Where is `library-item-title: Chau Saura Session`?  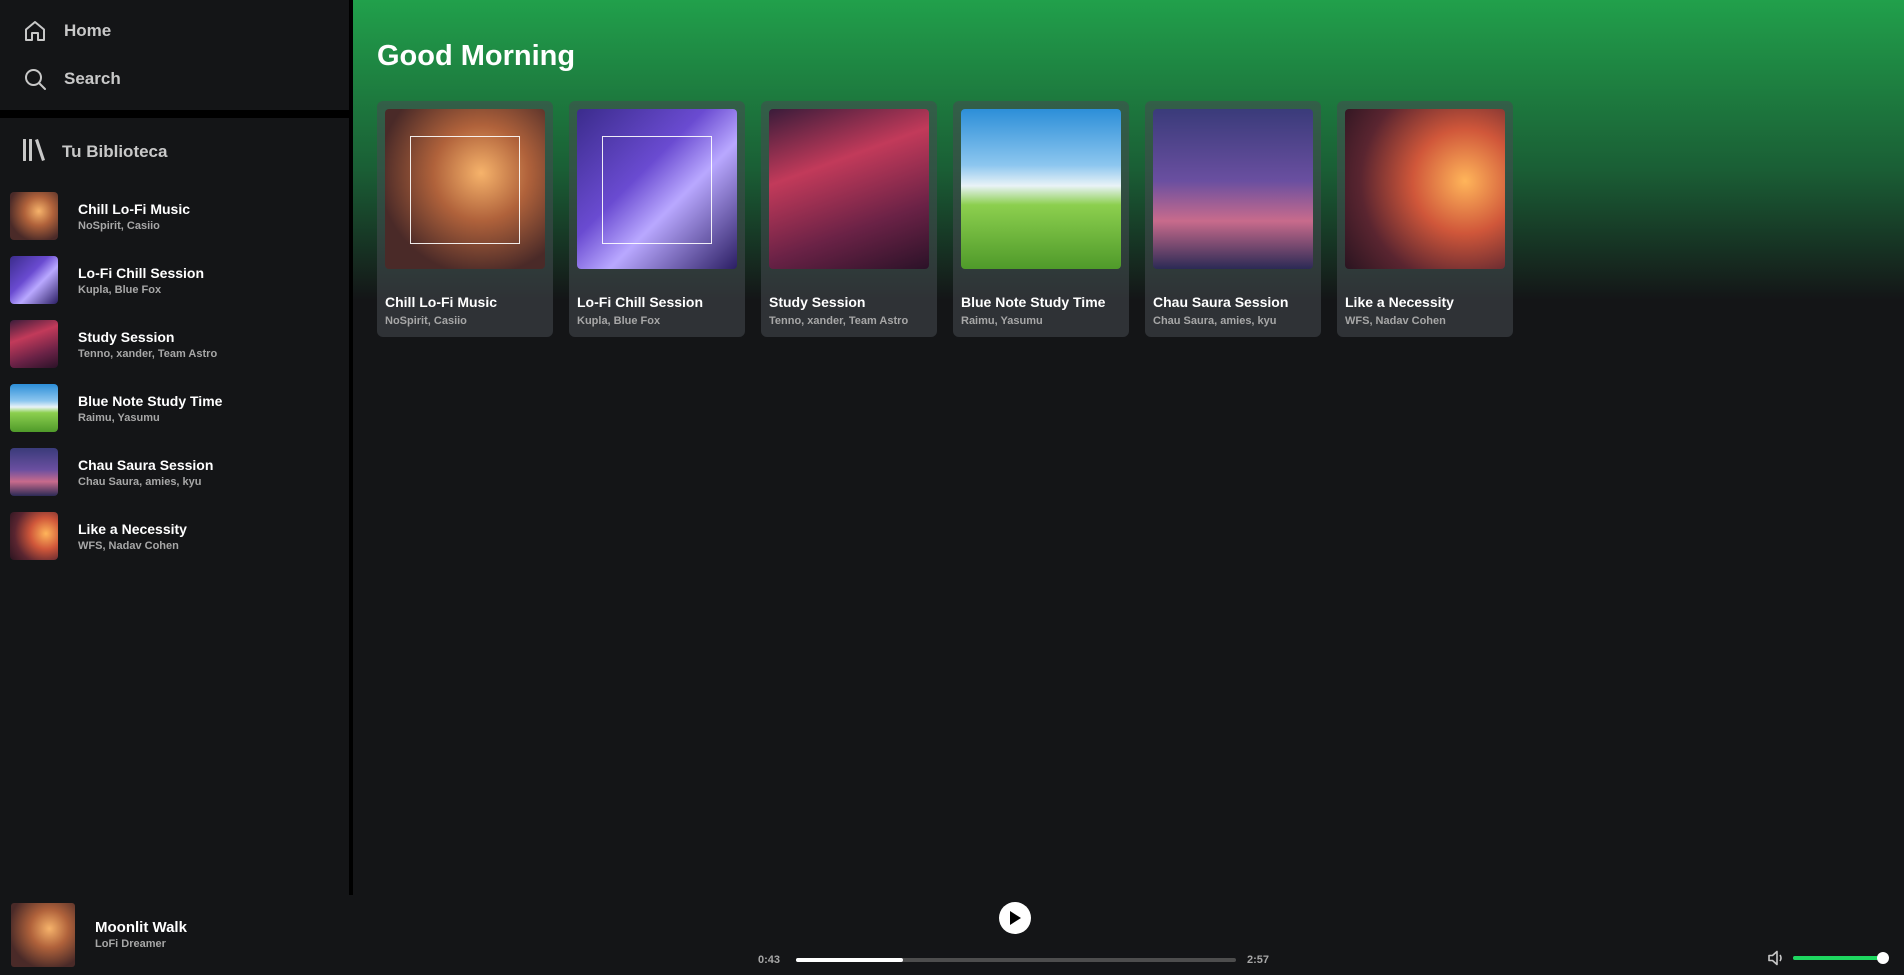 library-item-title: Chau Saura Session is located at coordinates (146, 464).